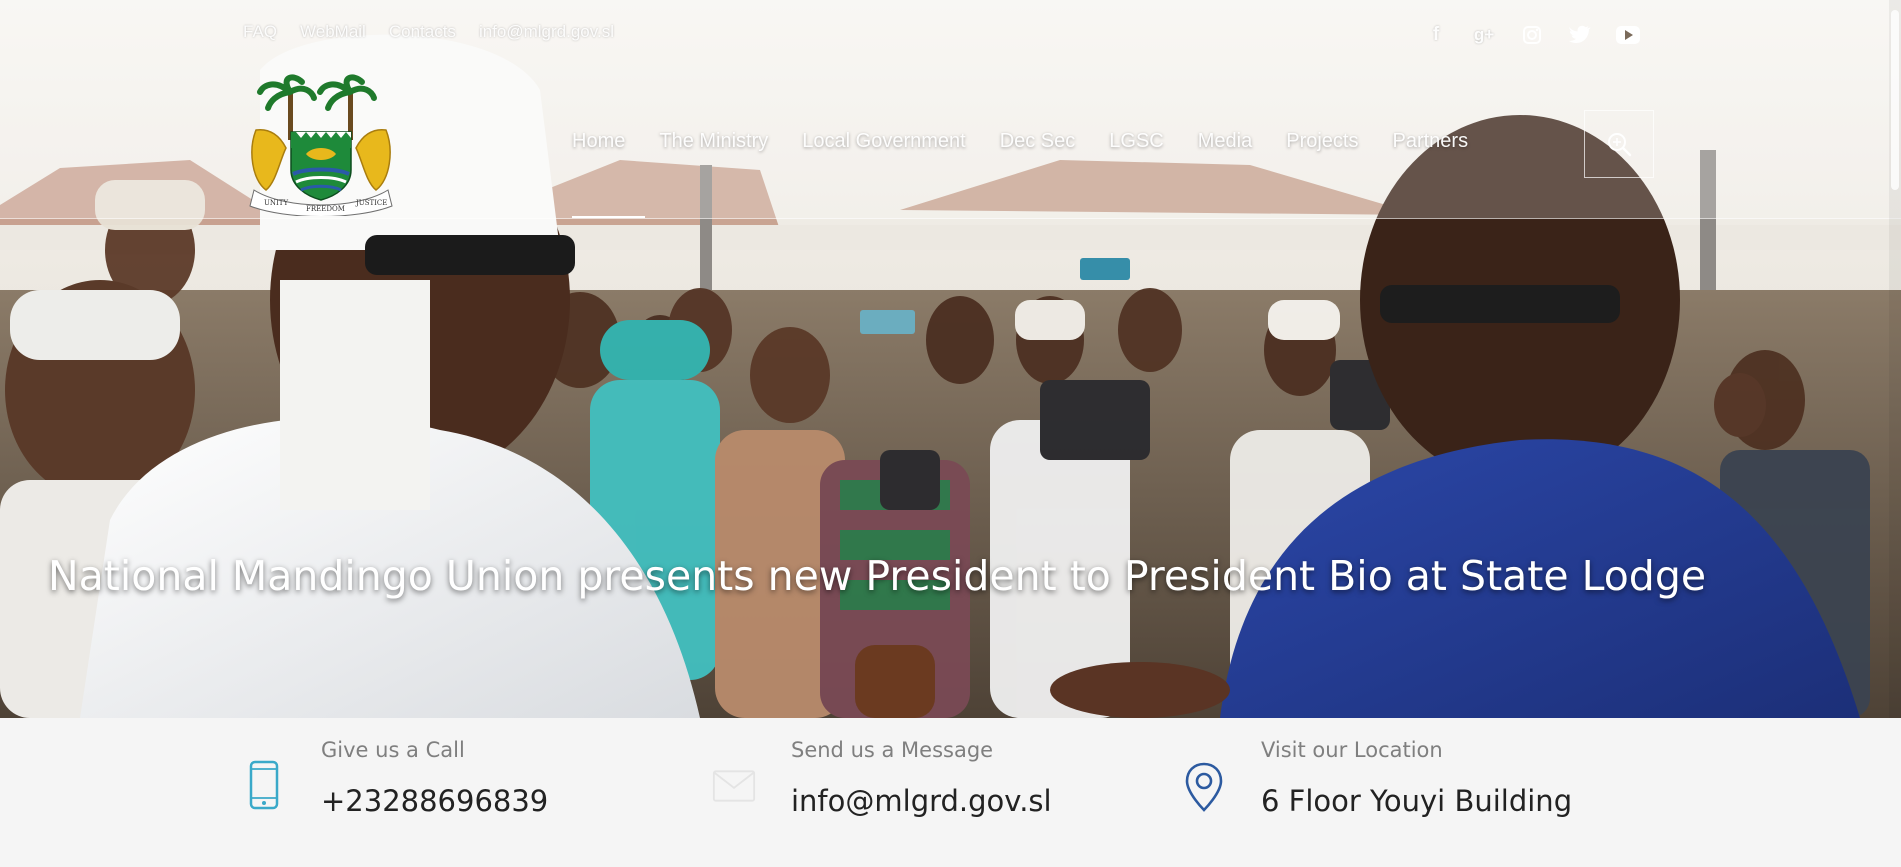 The image size is (1901, 867). Describe the element at coordinates (1038, 141) in the screenshot. I see `nav-dec-sec: Dec Sec` at that location.